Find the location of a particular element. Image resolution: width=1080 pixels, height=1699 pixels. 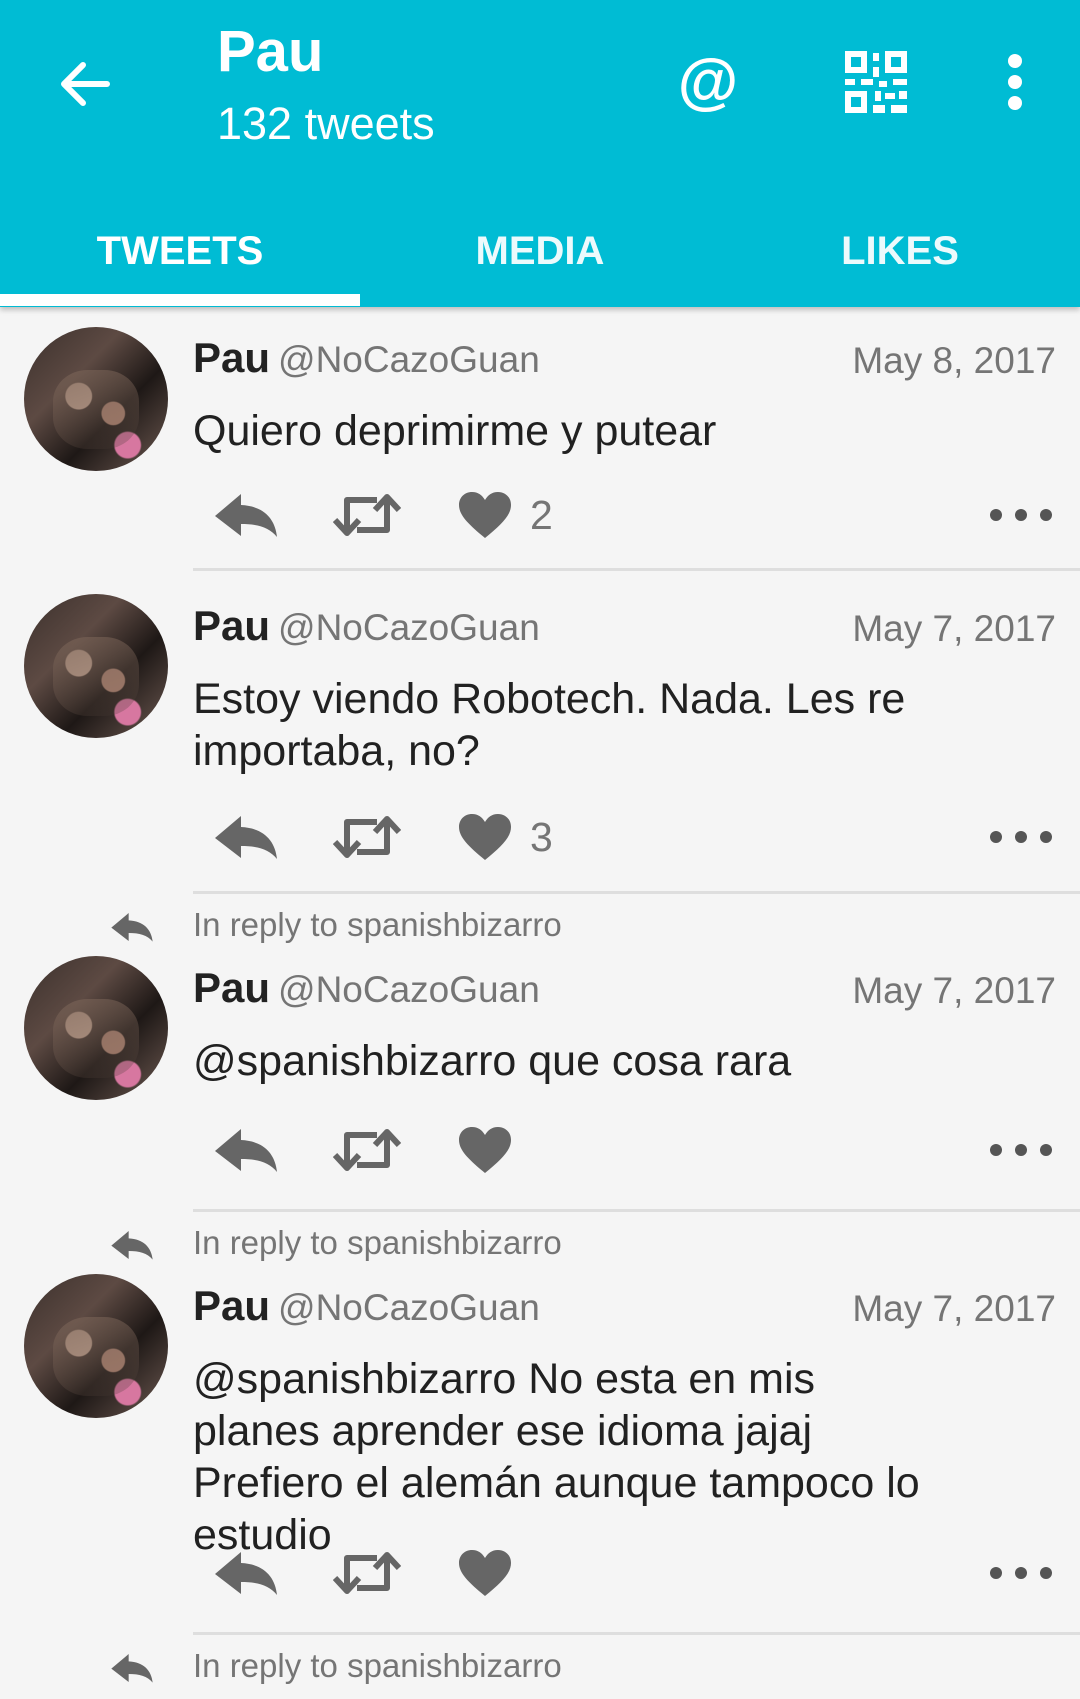

tweet-actions: 2 is located at coordinates (624, 515).